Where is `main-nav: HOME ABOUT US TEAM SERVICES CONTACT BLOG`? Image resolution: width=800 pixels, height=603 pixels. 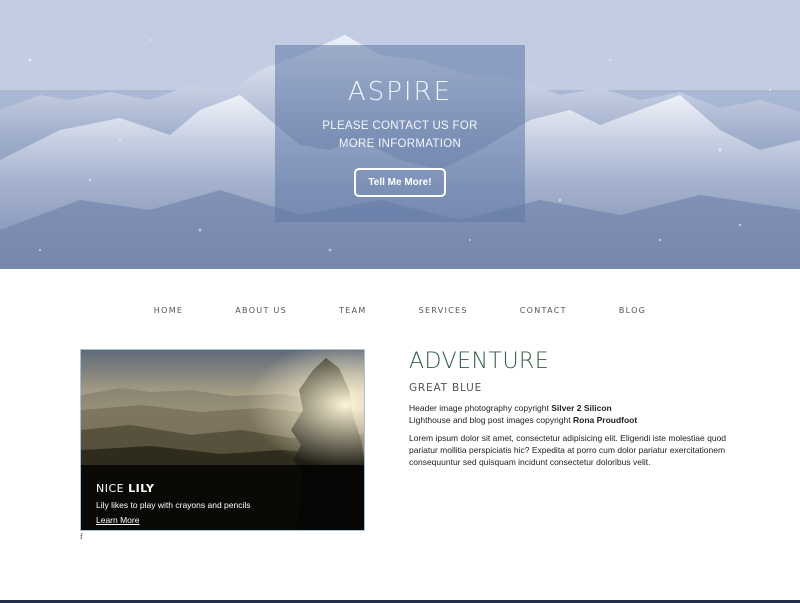 main-nav: HOME ABOUT US TEAM SERVICES CONTACT BLOG is located at coordinates (400, 310).